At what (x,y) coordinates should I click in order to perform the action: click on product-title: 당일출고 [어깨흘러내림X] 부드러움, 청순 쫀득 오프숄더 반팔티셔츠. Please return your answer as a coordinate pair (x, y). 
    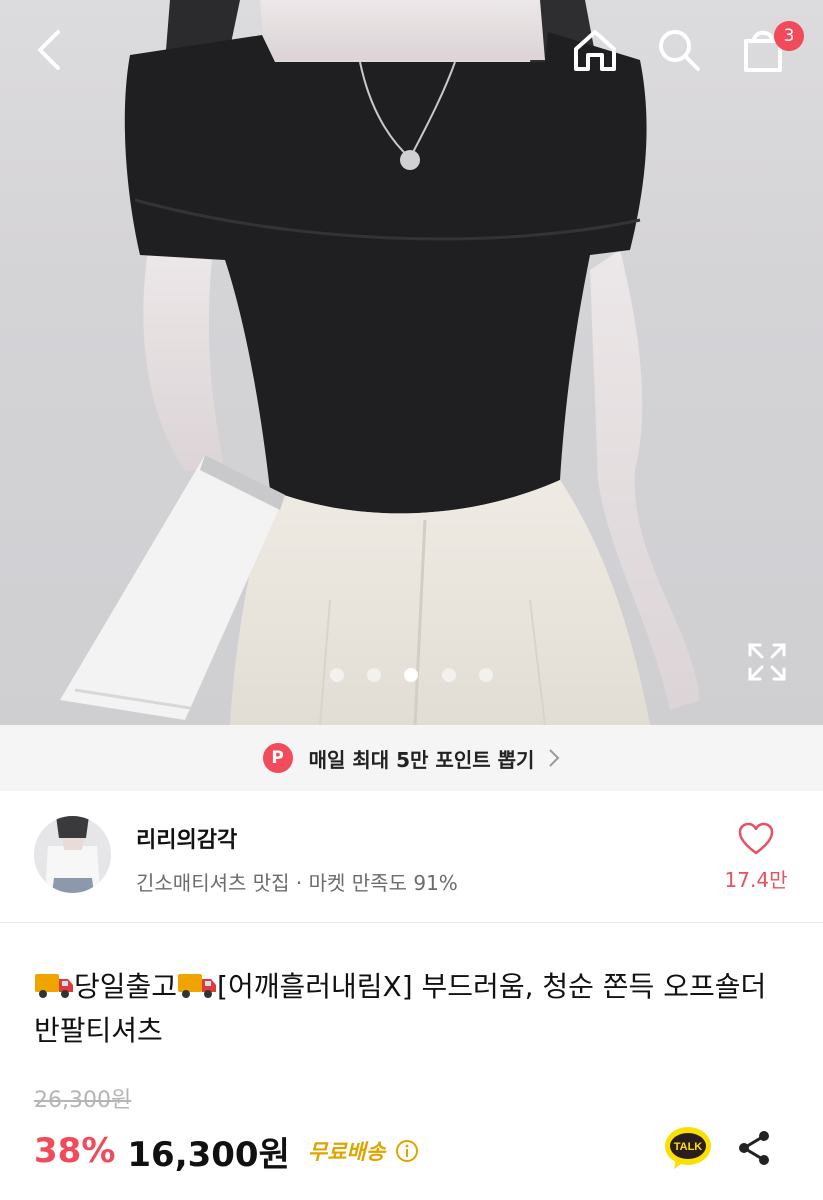
    Looking at the image, I should click on (414, 1009).